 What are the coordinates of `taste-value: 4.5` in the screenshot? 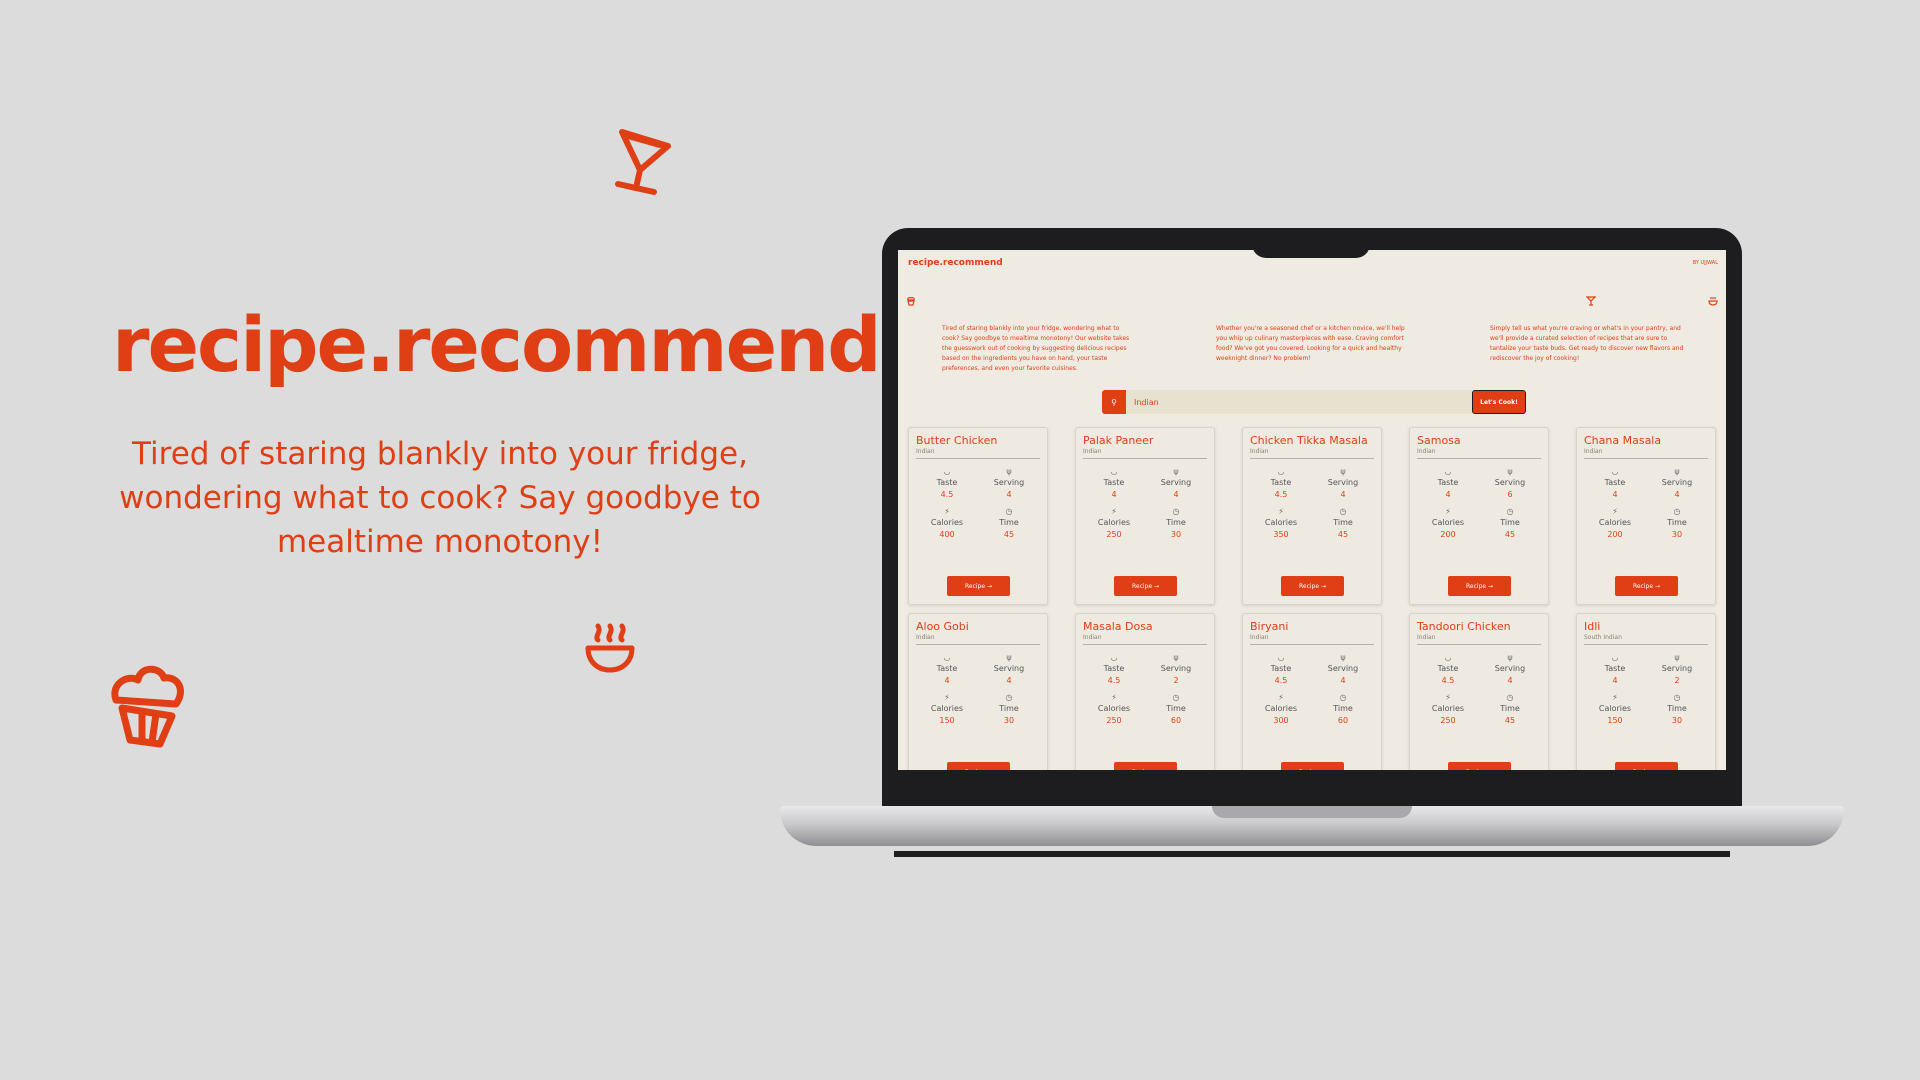 It's located at (1448, 680).